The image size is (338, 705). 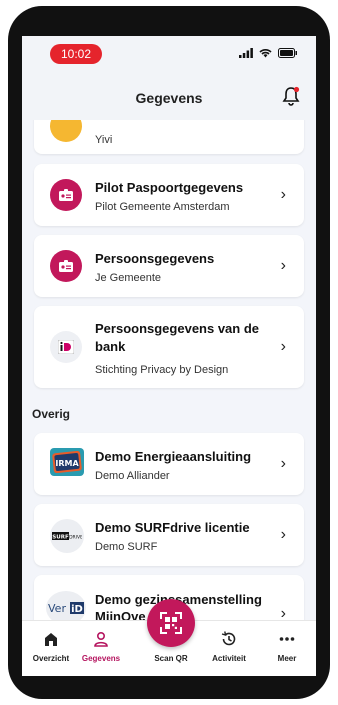 I want to click on card-title: Persoonsgegevens van de bank, so click(x=177, y=337).